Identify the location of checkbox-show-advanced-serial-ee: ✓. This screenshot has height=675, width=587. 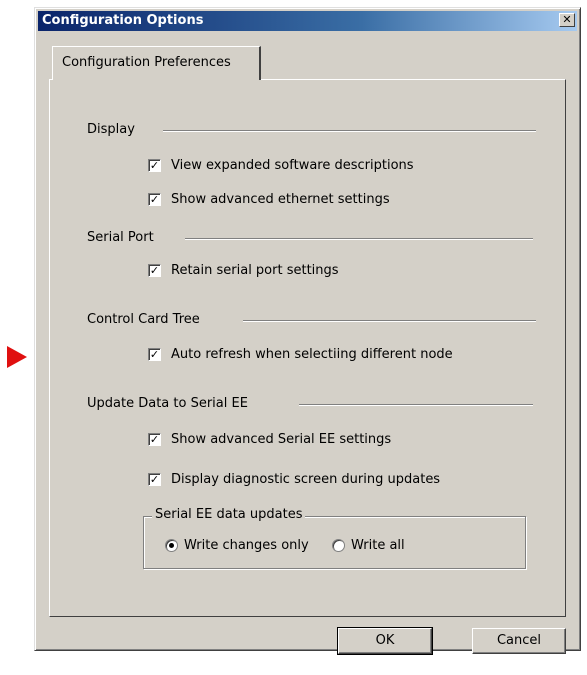
(154, 439).